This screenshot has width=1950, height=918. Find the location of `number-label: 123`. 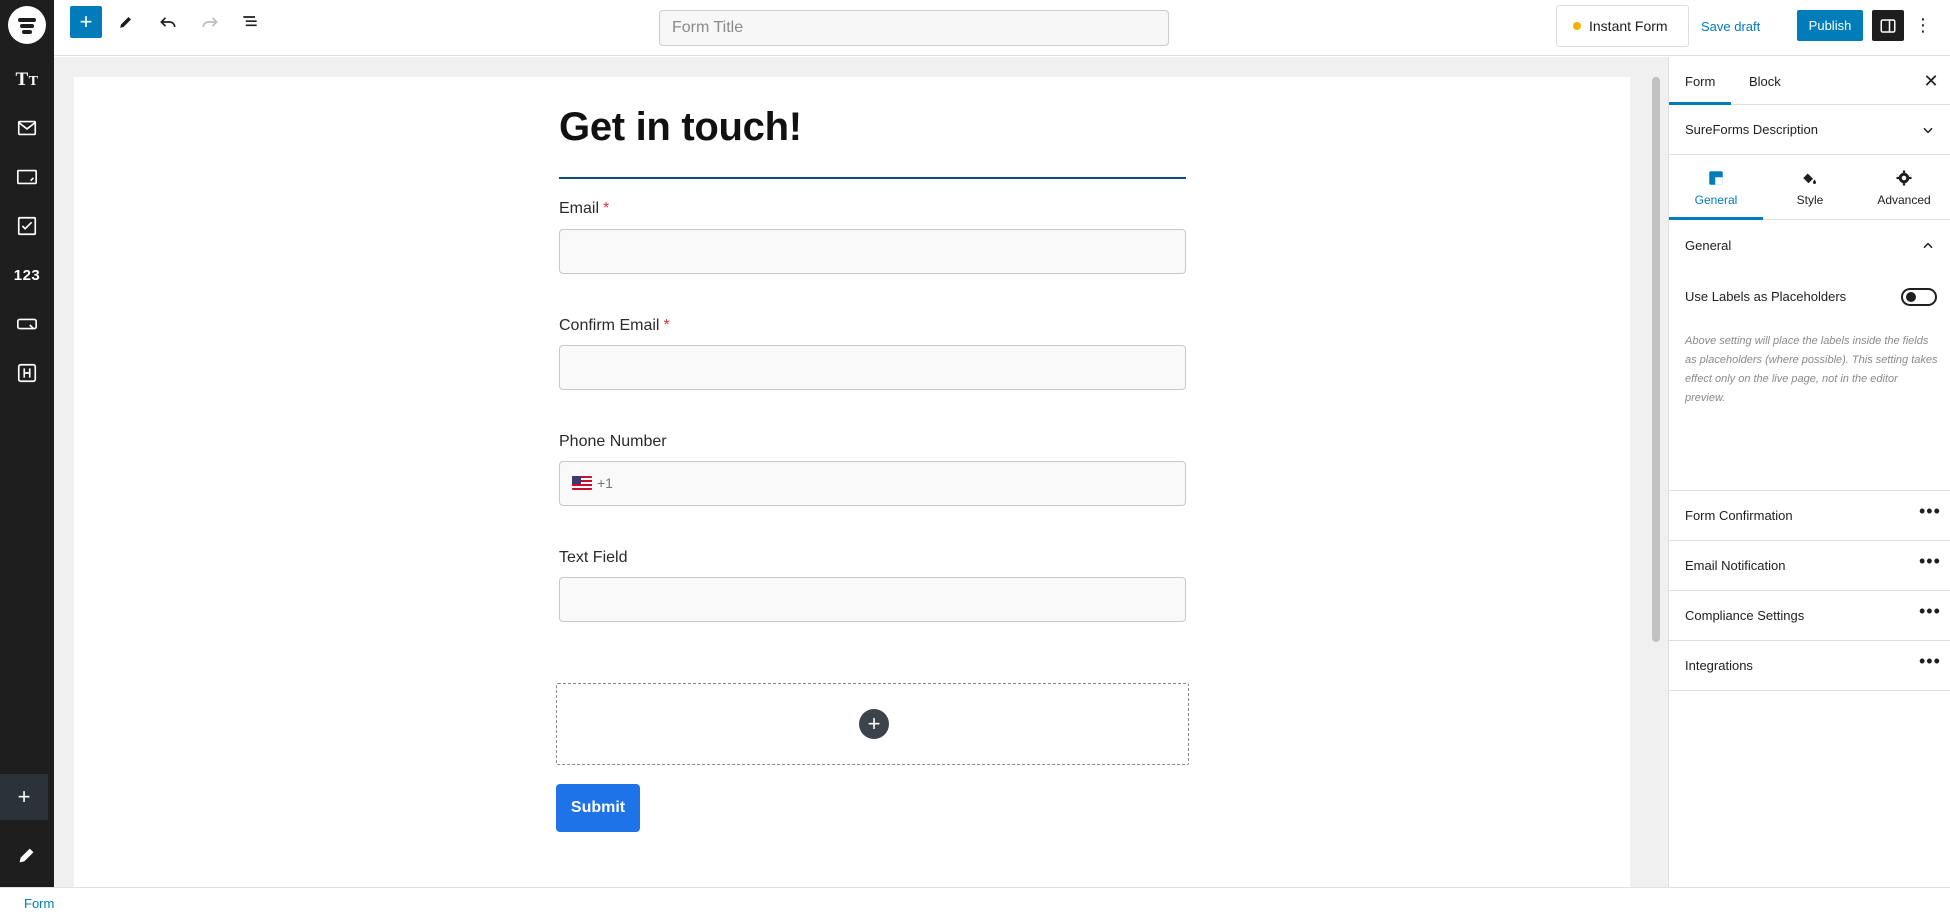

number-label: 123 is located at coordinates (27, 275).